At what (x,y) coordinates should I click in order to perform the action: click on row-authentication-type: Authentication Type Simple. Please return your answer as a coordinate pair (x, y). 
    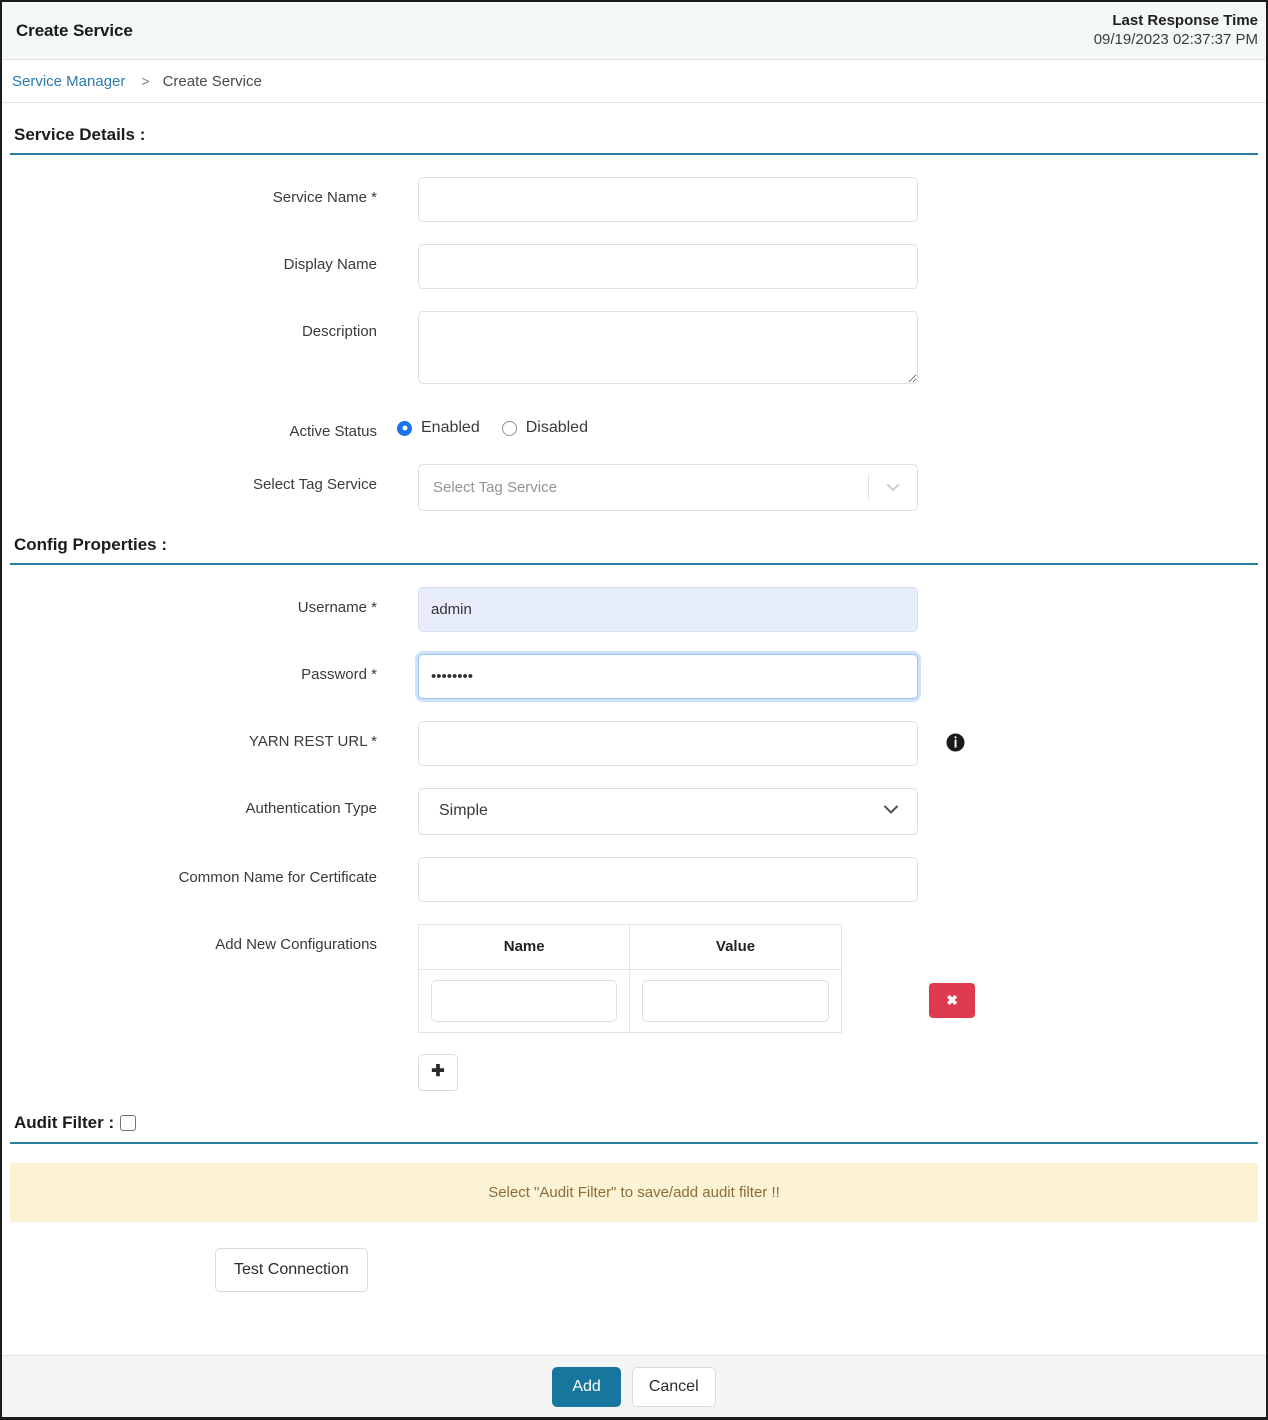
    Looking at the image, I should click on (634, 811).